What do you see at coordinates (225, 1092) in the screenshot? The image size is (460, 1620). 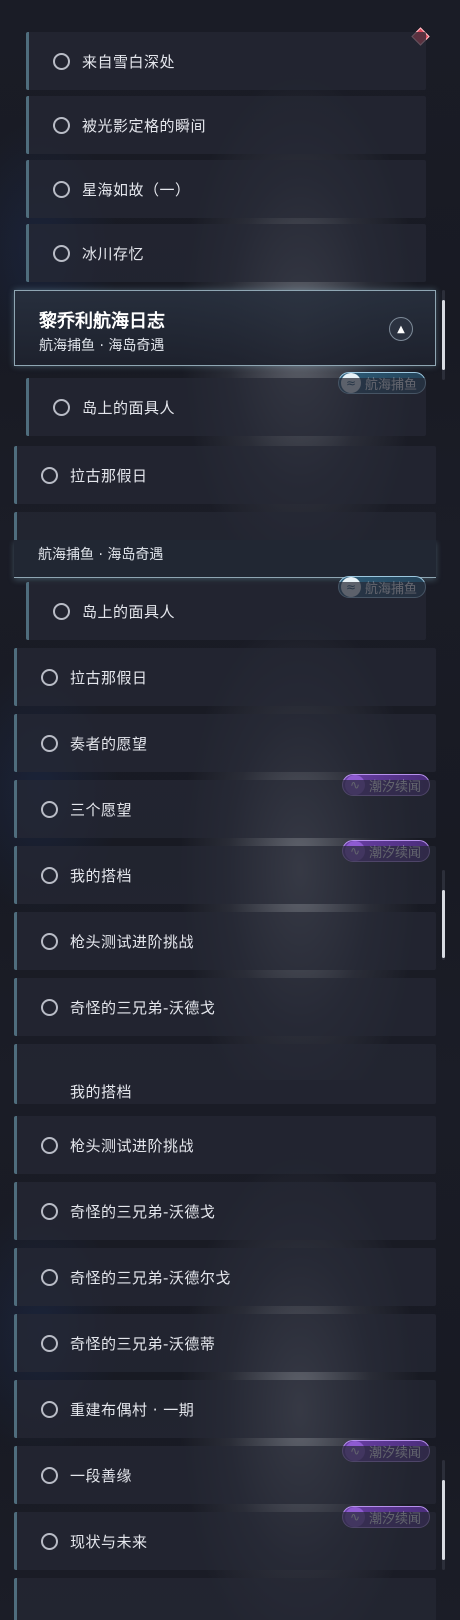 I see `quest-item-partial: 我的搭档` at bounding box center [225, 1092].